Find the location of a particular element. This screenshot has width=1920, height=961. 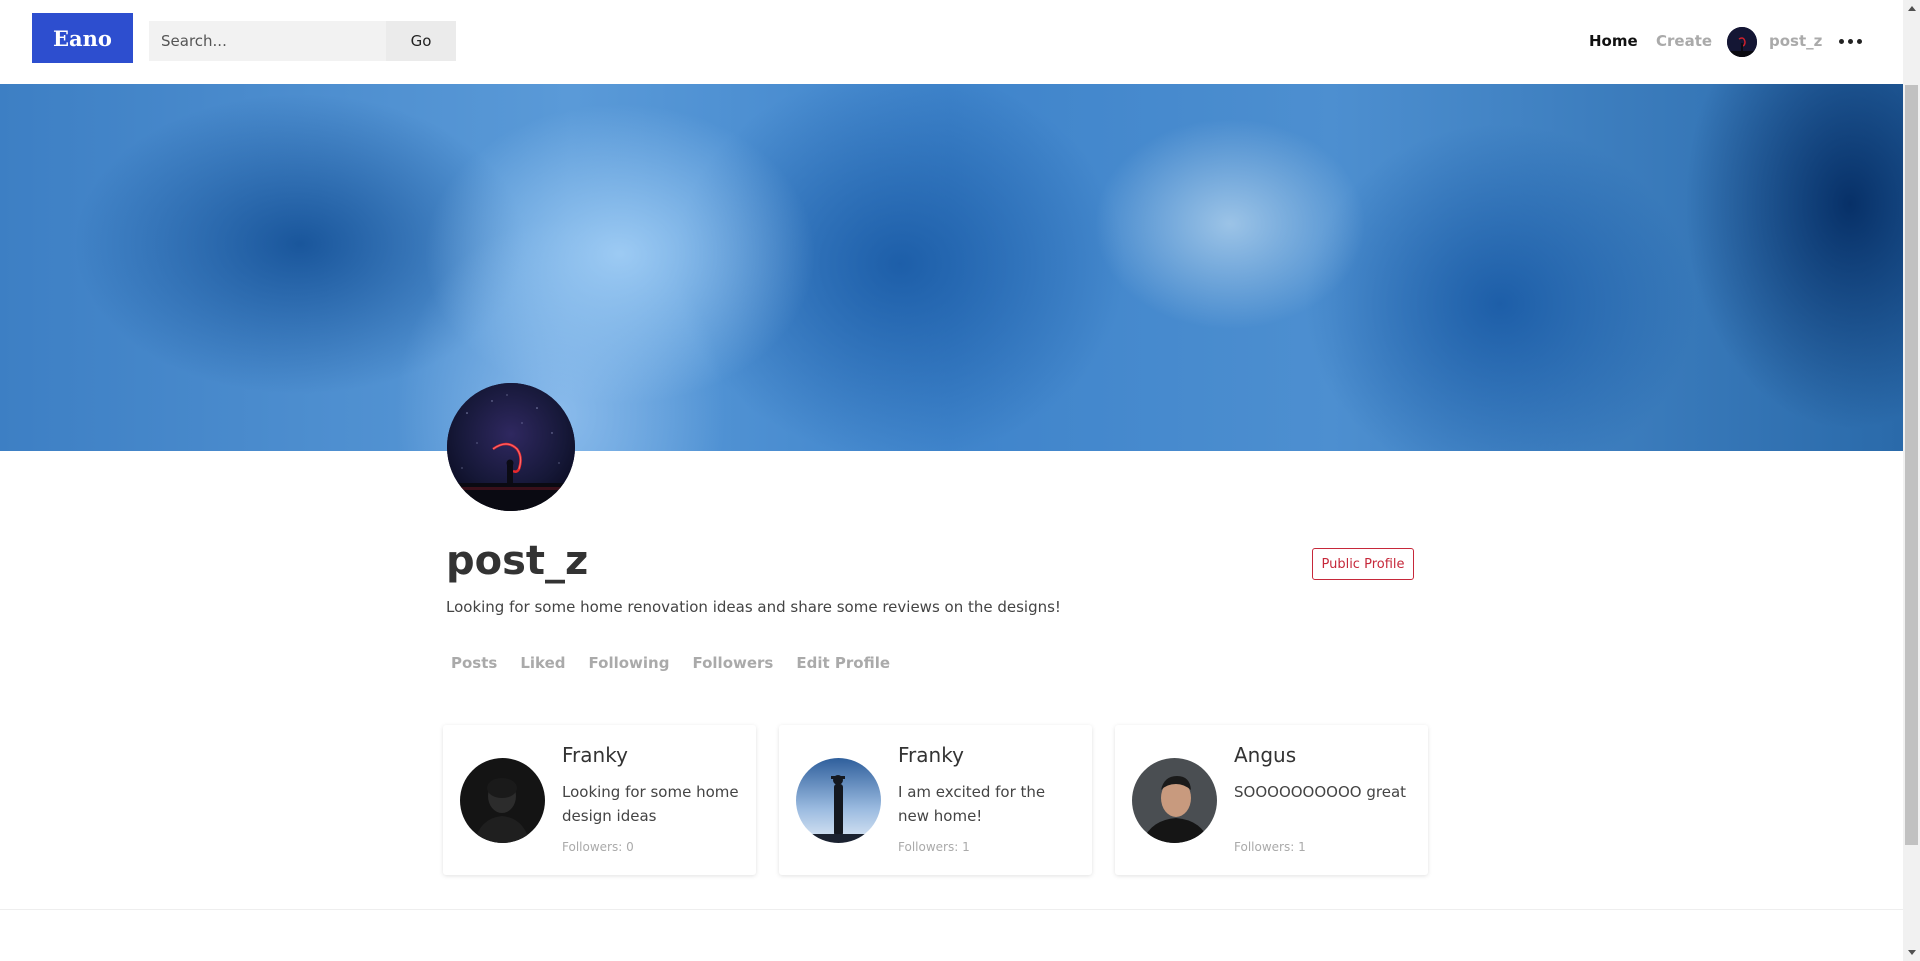

search-input is located at coordinates (267, 41).